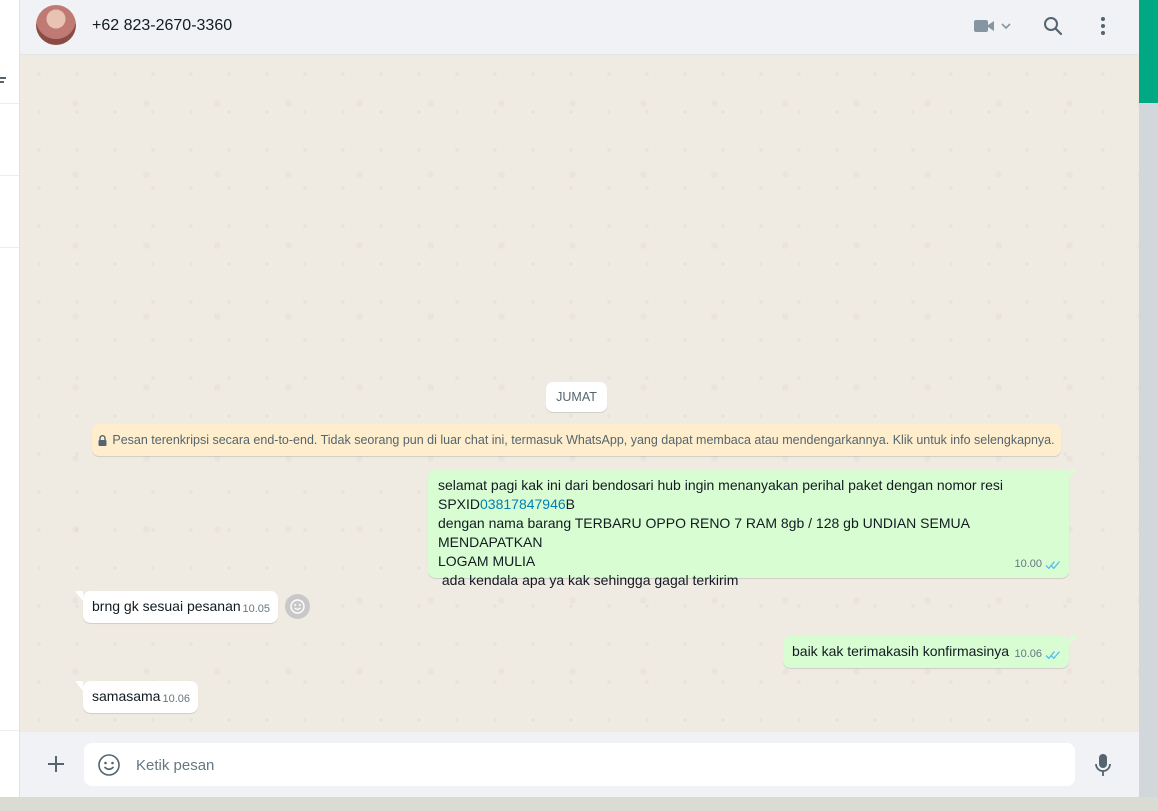  I want to click on message-bubble-incoming: samasama 10.06, so click(136, 697).